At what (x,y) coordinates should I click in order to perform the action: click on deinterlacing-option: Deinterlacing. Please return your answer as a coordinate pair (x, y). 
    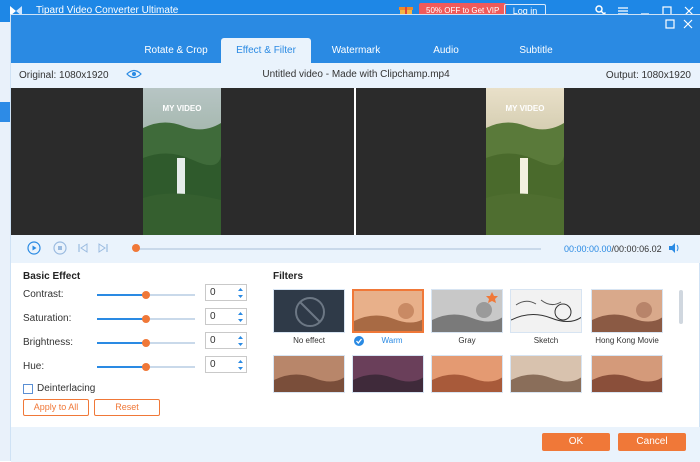
    Looking at the image, I should click on (59, 388).